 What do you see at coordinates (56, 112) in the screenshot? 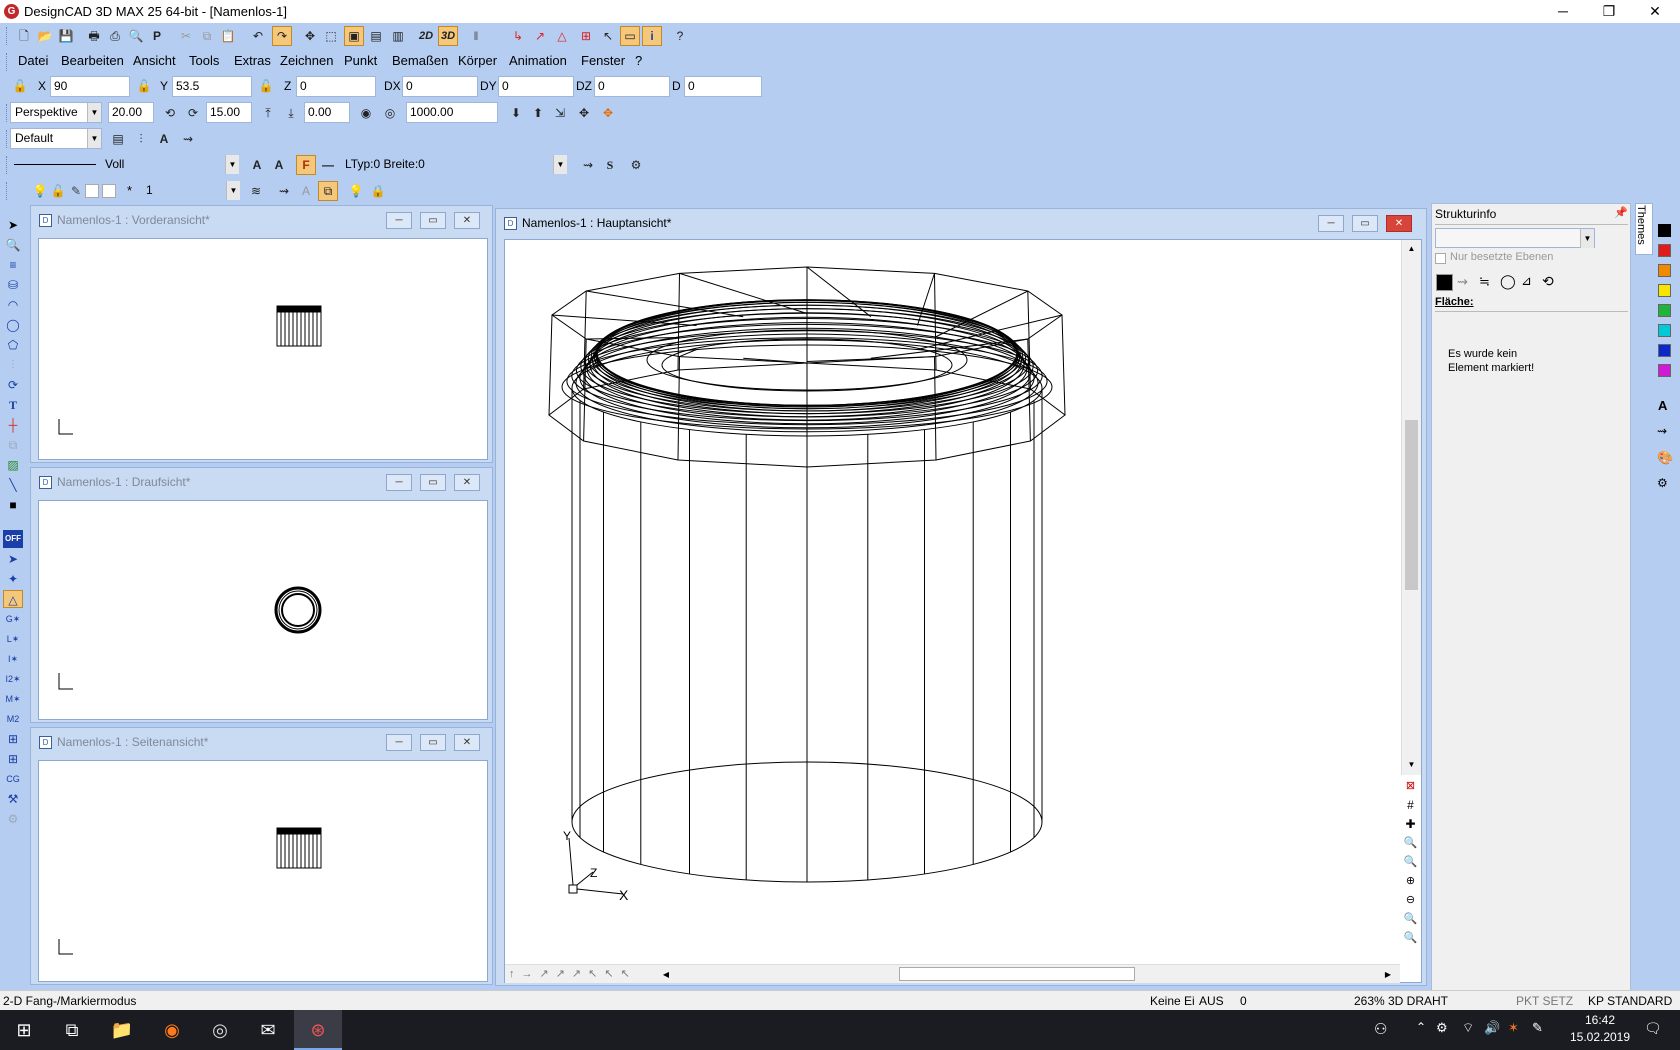
I see `projection-select: Perspektive ▼` at bounding box center [56, 112].